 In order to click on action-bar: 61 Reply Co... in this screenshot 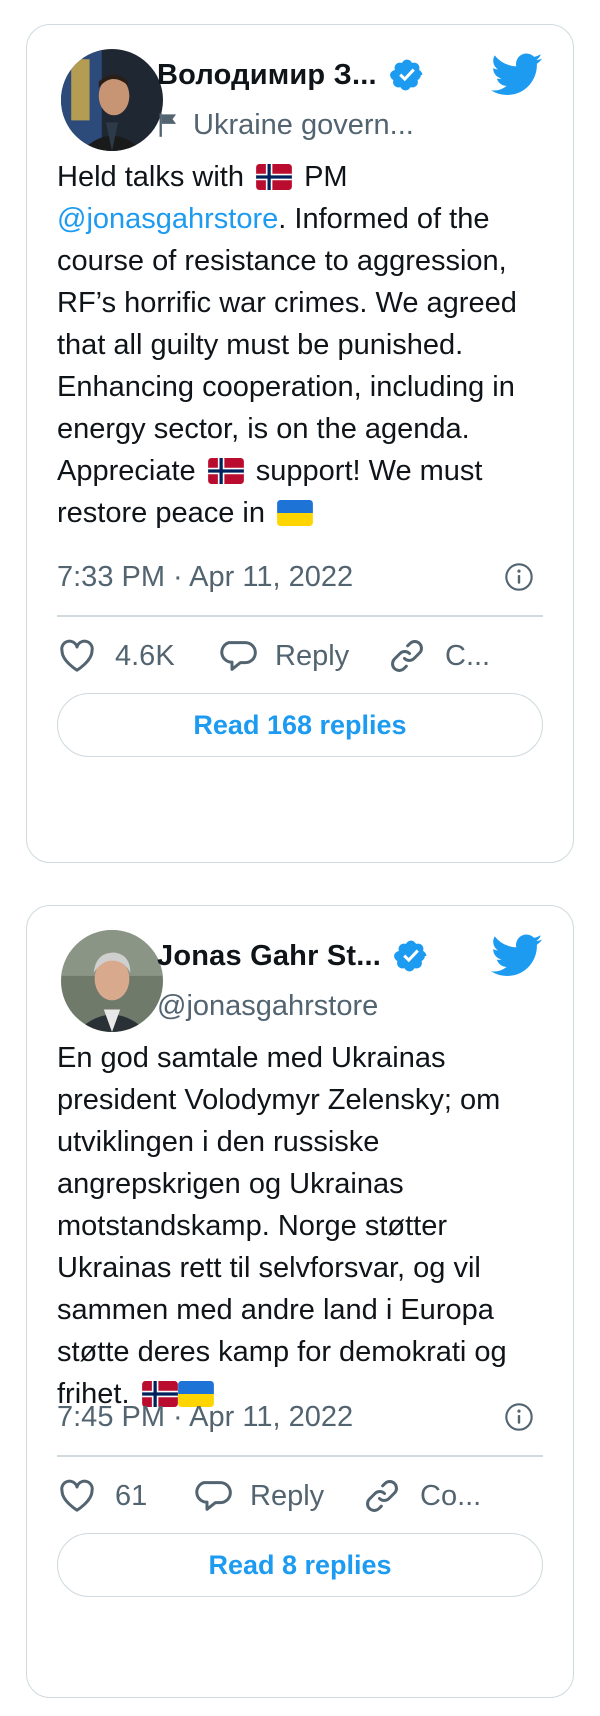, I will do `click(305, 1496)`.